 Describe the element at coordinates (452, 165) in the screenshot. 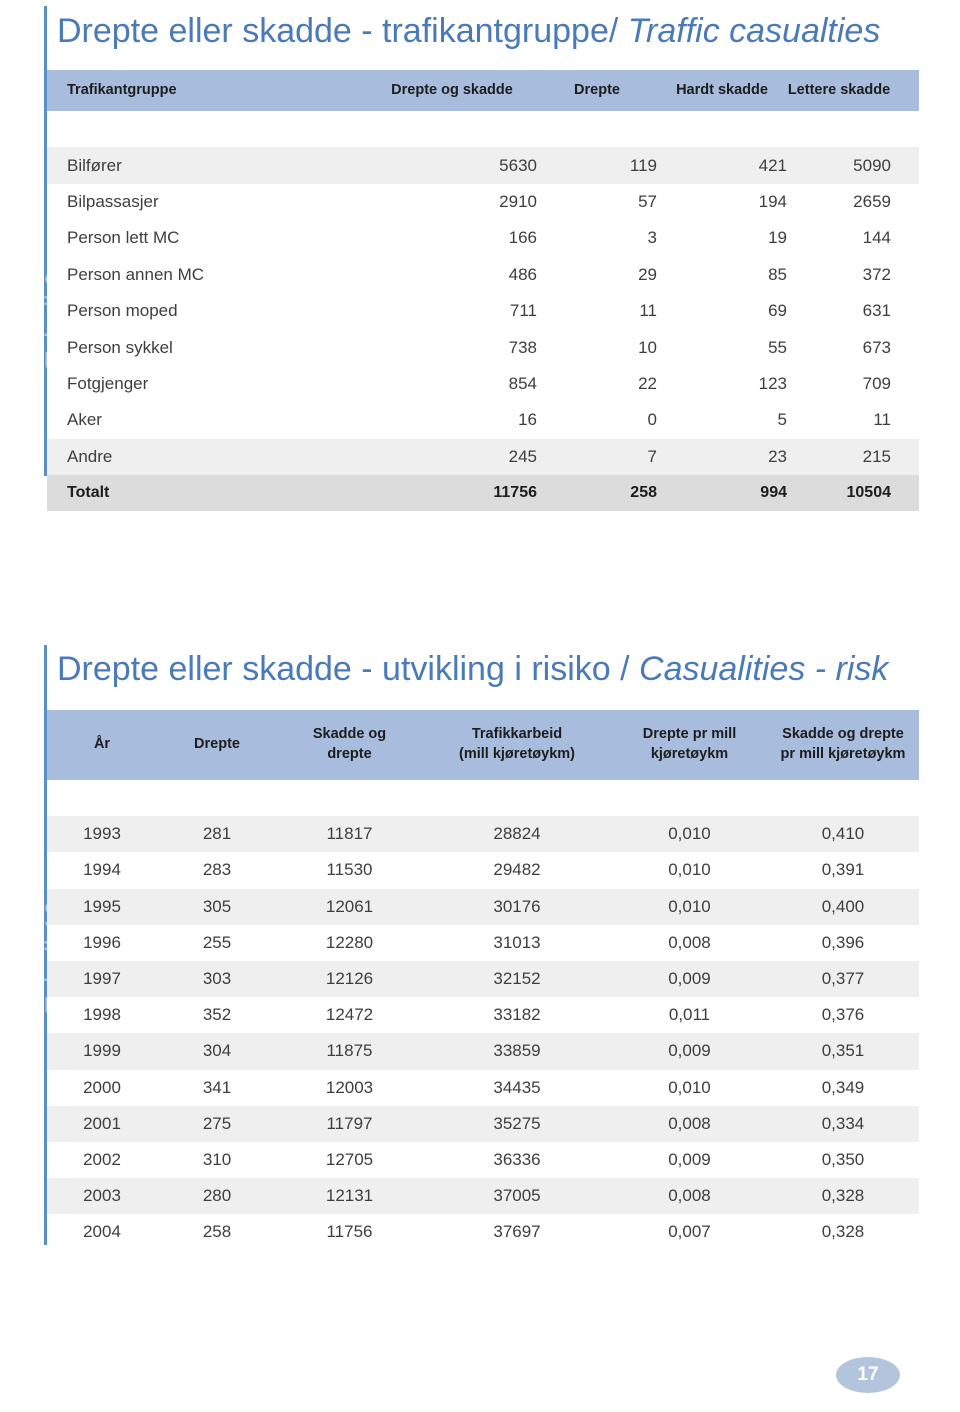

I see `cell-drepte-og-skadde: 5630` at that location.